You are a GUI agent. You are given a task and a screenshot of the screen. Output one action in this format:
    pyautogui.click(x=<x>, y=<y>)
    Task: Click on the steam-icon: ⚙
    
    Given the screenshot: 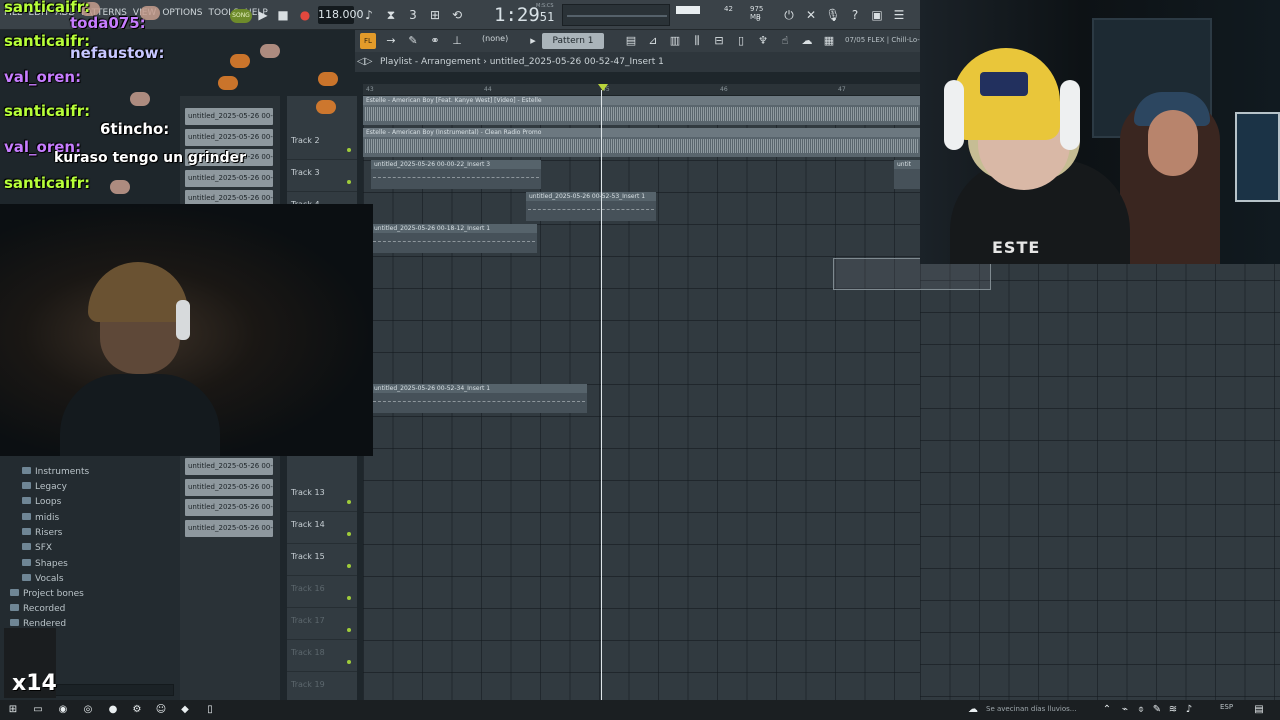 What is the action you would take?
    pyautogui.click(x=137, y=710)
    